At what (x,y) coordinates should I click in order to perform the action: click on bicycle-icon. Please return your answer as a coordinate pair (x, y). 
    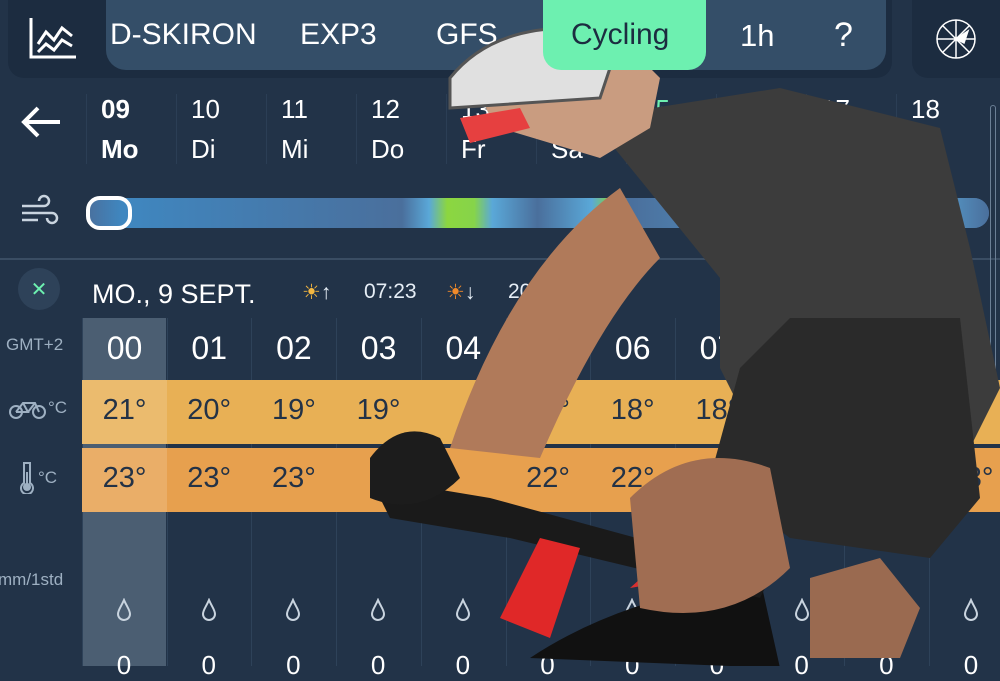
    Looking at the image, I should click on (27, 410).